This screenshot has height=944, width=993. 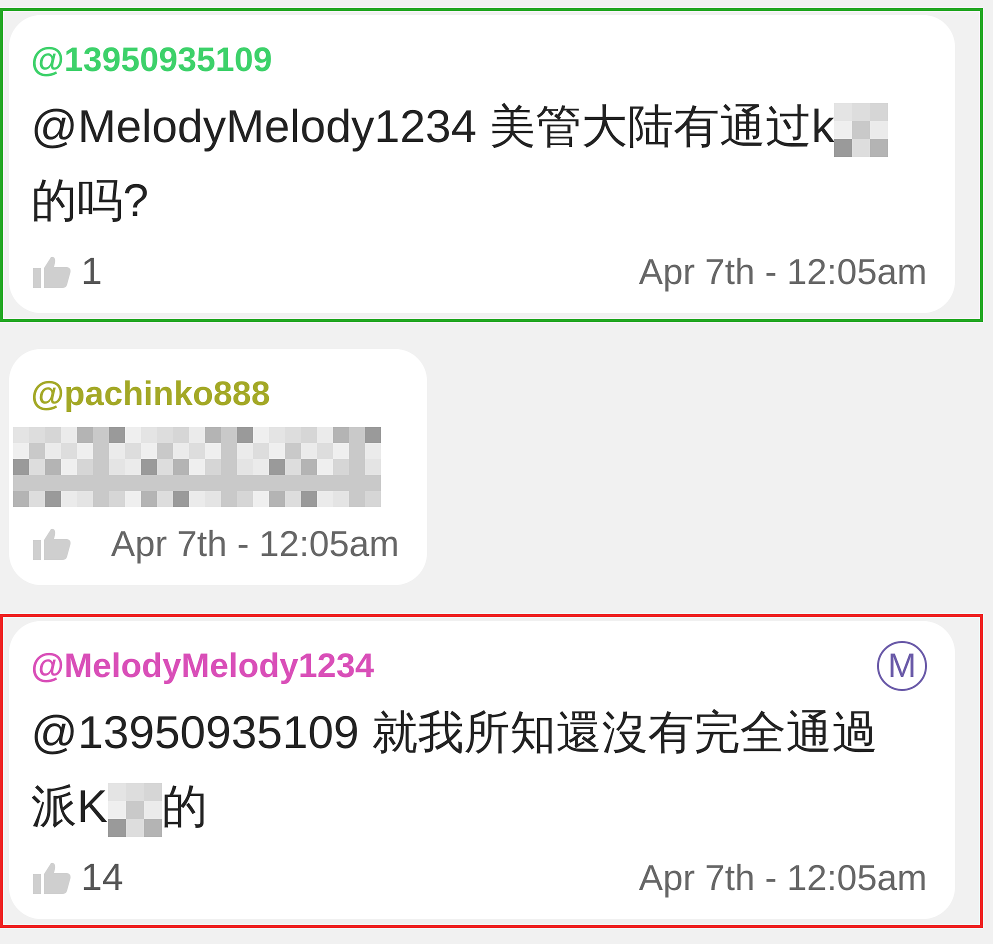 What do you see at coordinates (151, 60) in the screenshot?
I see `author-name: @13950935109` at bounding box center [151, 60].